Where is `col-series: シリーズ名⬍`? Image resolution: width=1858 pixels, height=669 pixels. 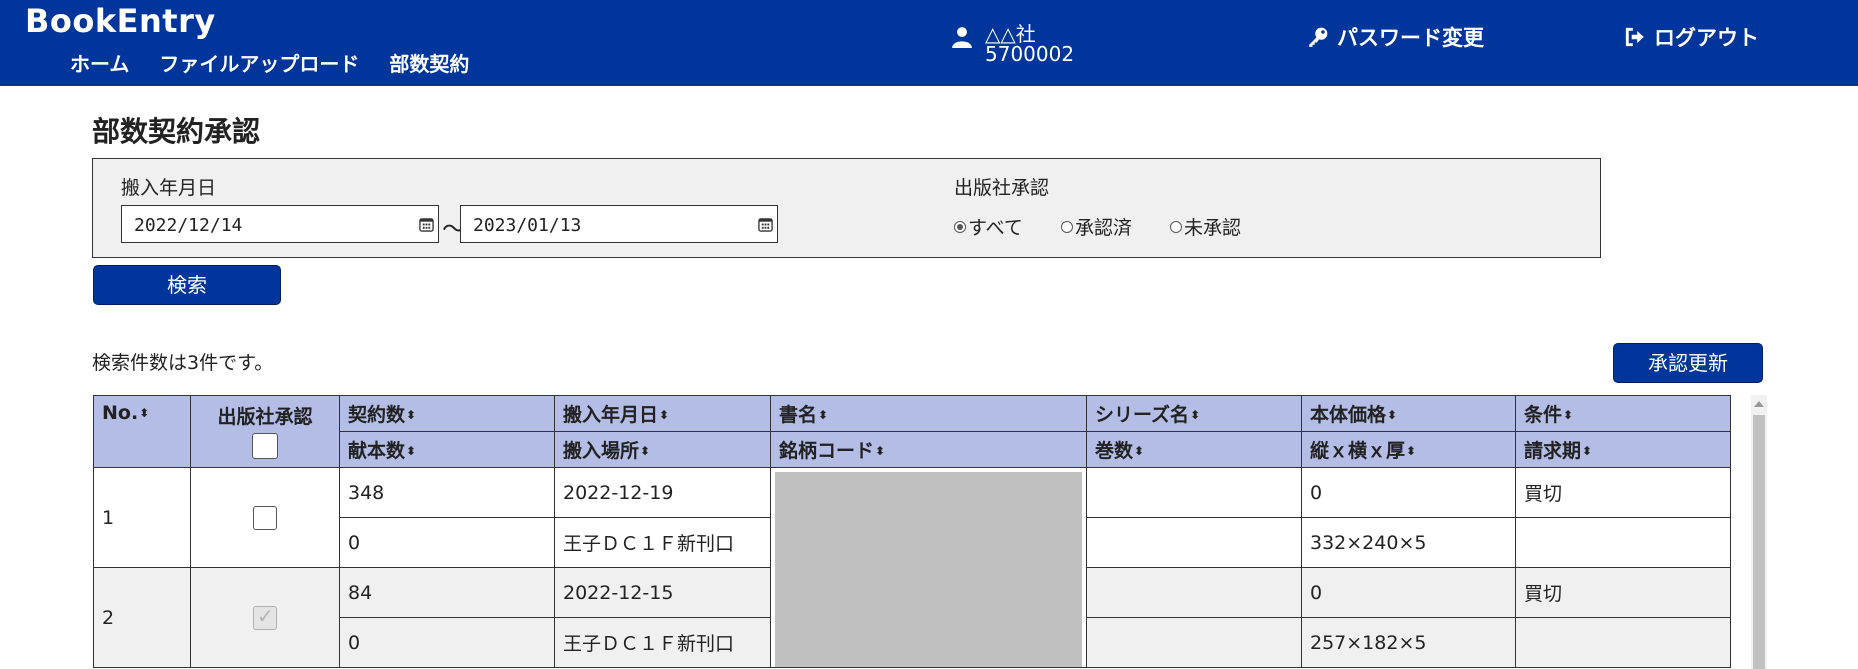
col-series: シリーズ名⬍ is located at coordinates (1194, 413).